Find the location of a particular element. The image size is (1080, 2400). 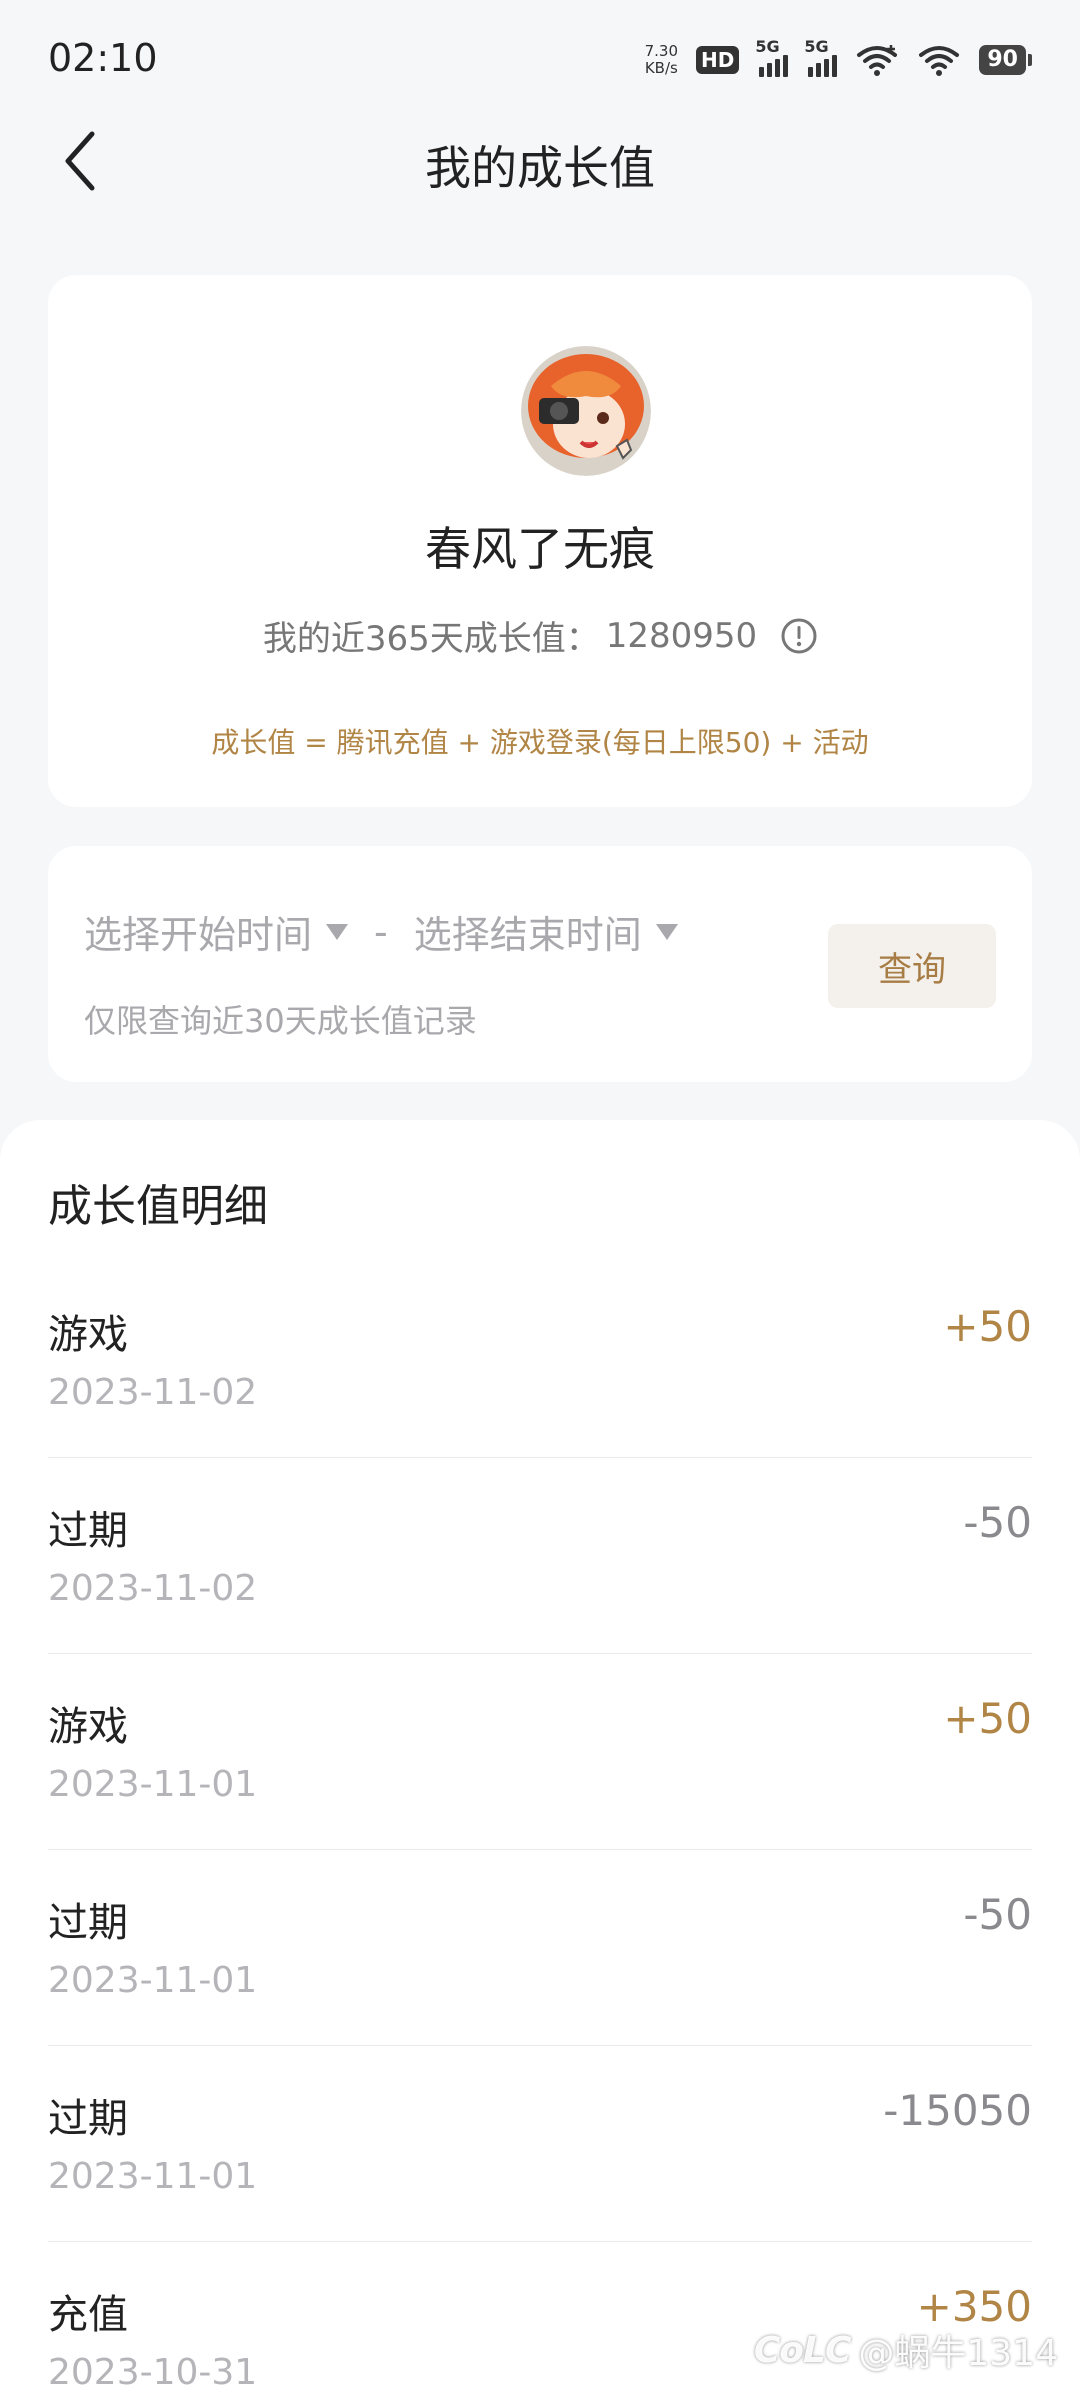

start-date-picker: 选择开始时间 is located at coordinates (216, 931).